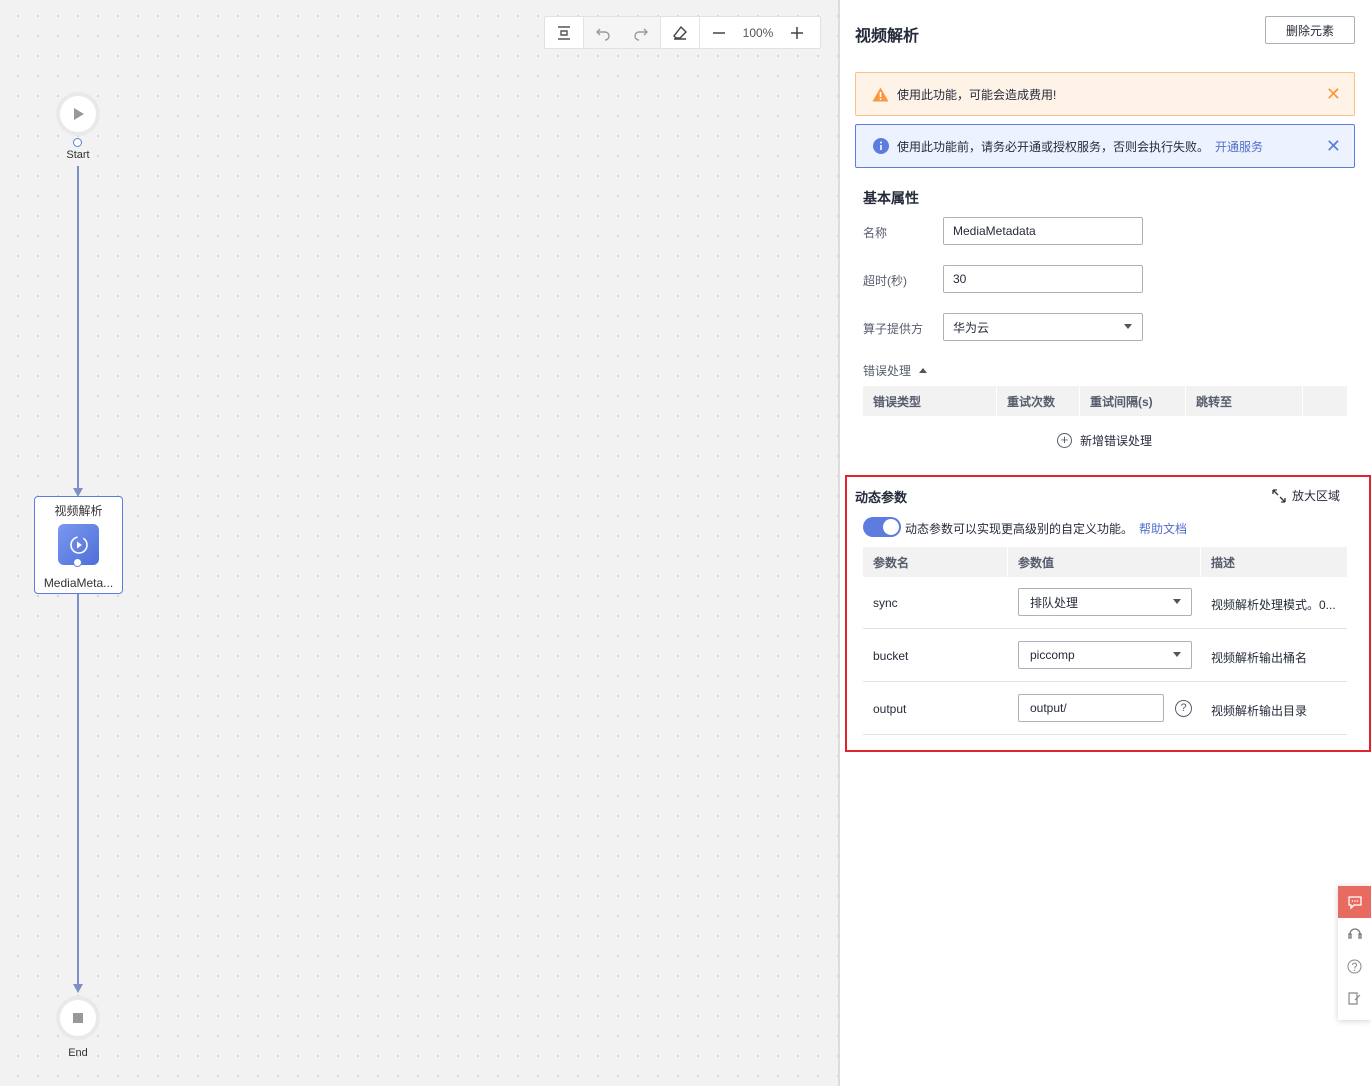  Describe the element at coordinates (1105, 94) in the screenshot. I see `warning-alert: 使用此功能，可能会造成费用! ✕` at that location.